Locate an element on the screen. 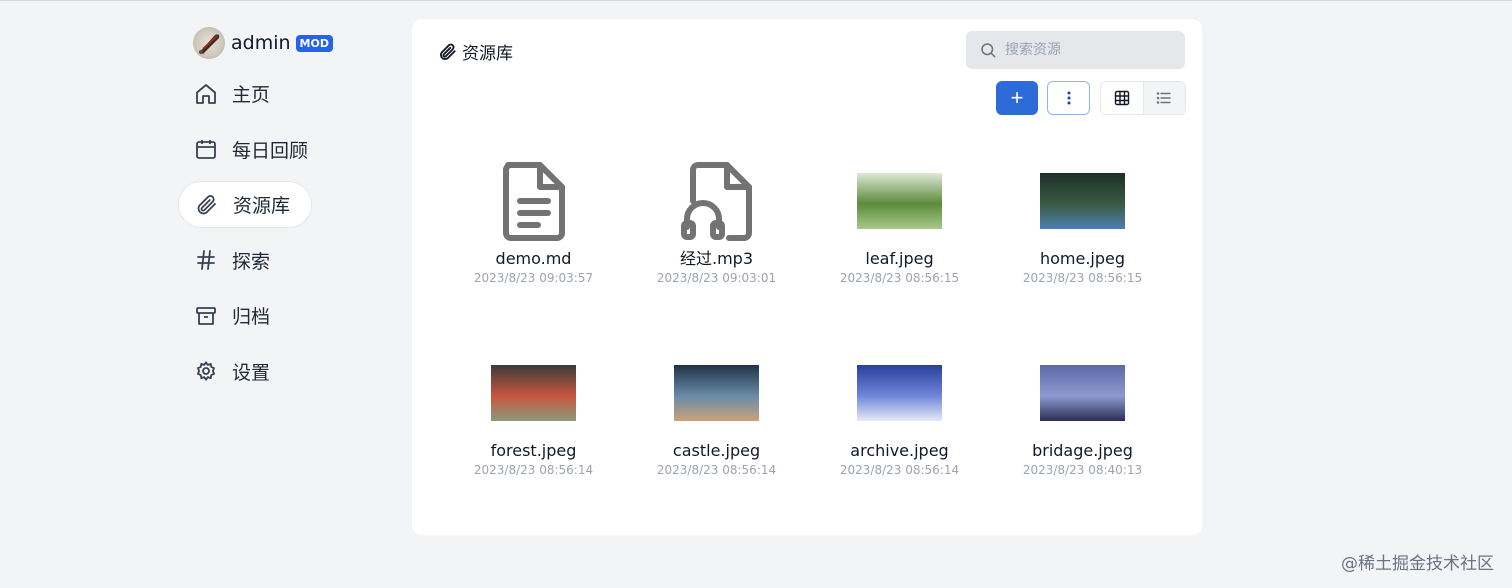 Image resolution: width=1512 pixels, height=588 pixels. image-thumbnail-forest is located at coordinates (533, 393).